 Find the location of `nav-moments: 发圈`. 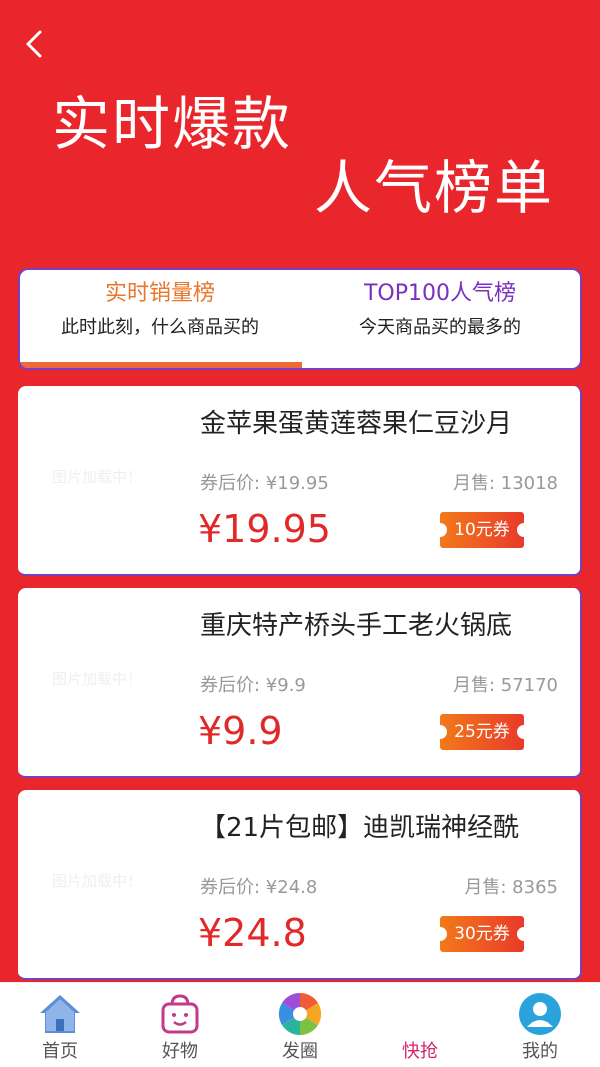

nav-moments: 发圈 is located at coordinates (300, 1025).